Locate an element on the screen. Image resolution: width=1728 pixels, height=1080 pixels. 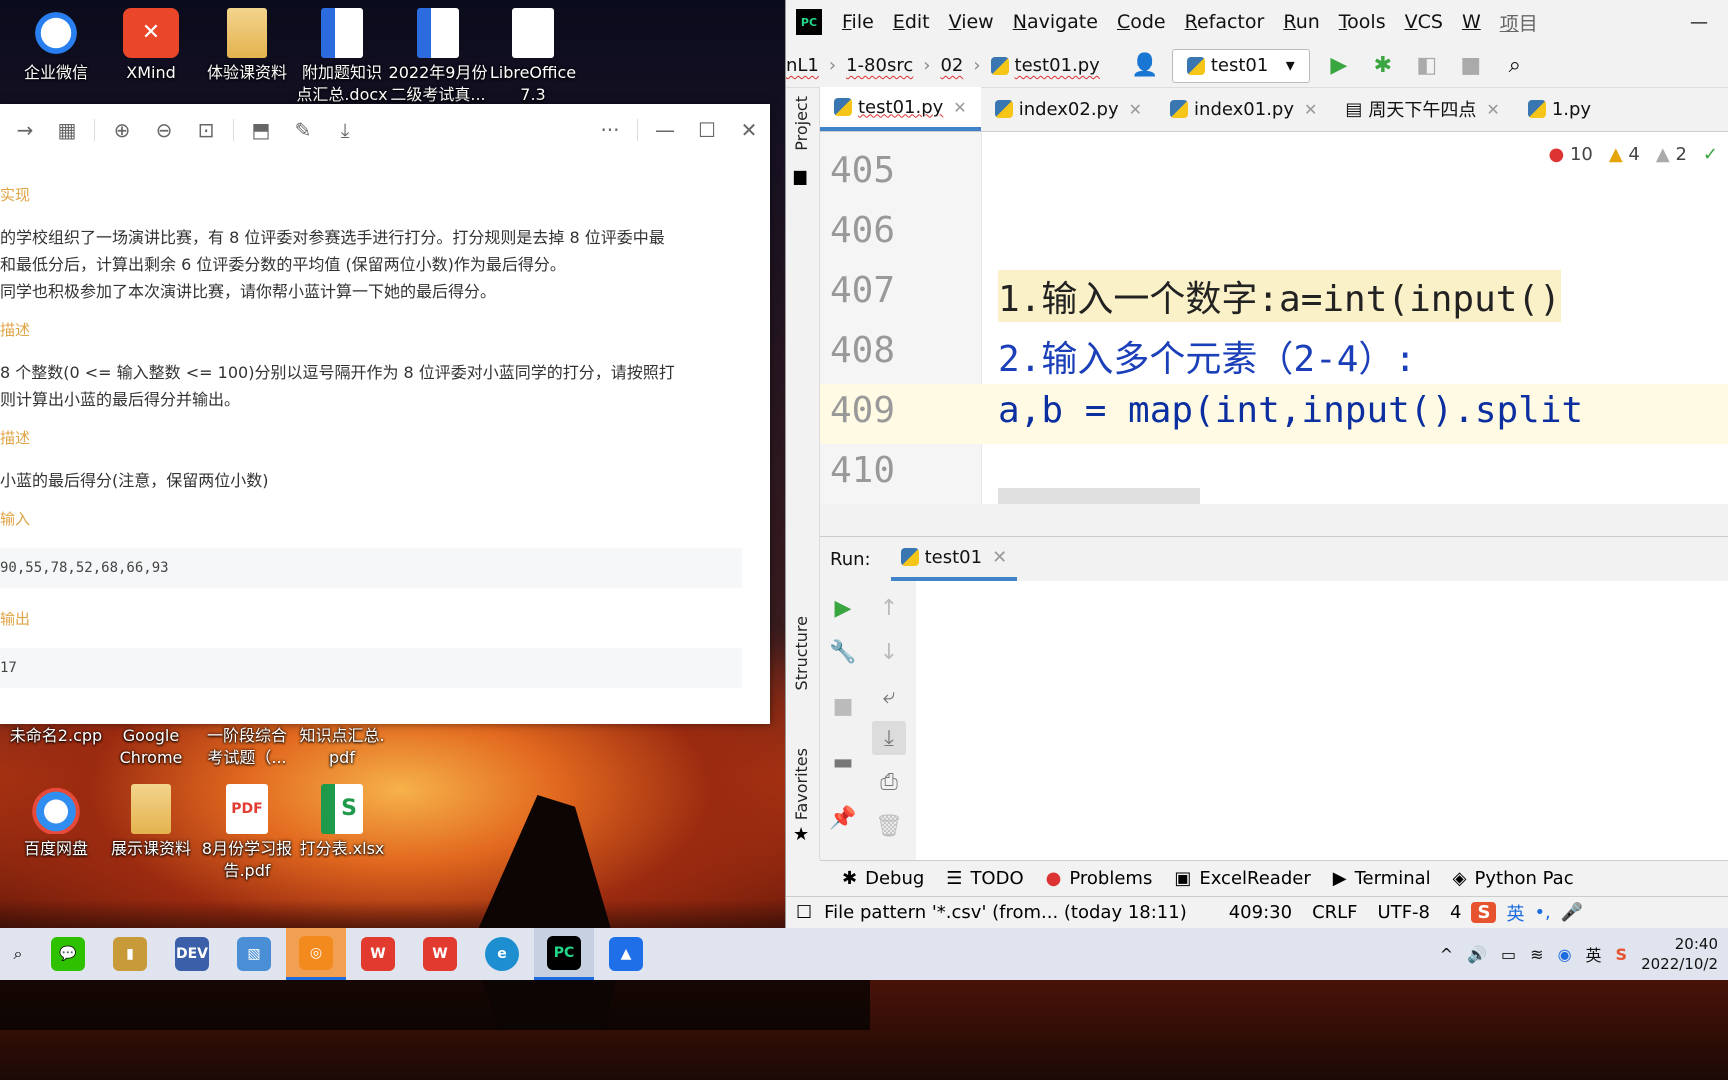
breadcrumb-item: 1-80src is located at coordinates (879, 65).